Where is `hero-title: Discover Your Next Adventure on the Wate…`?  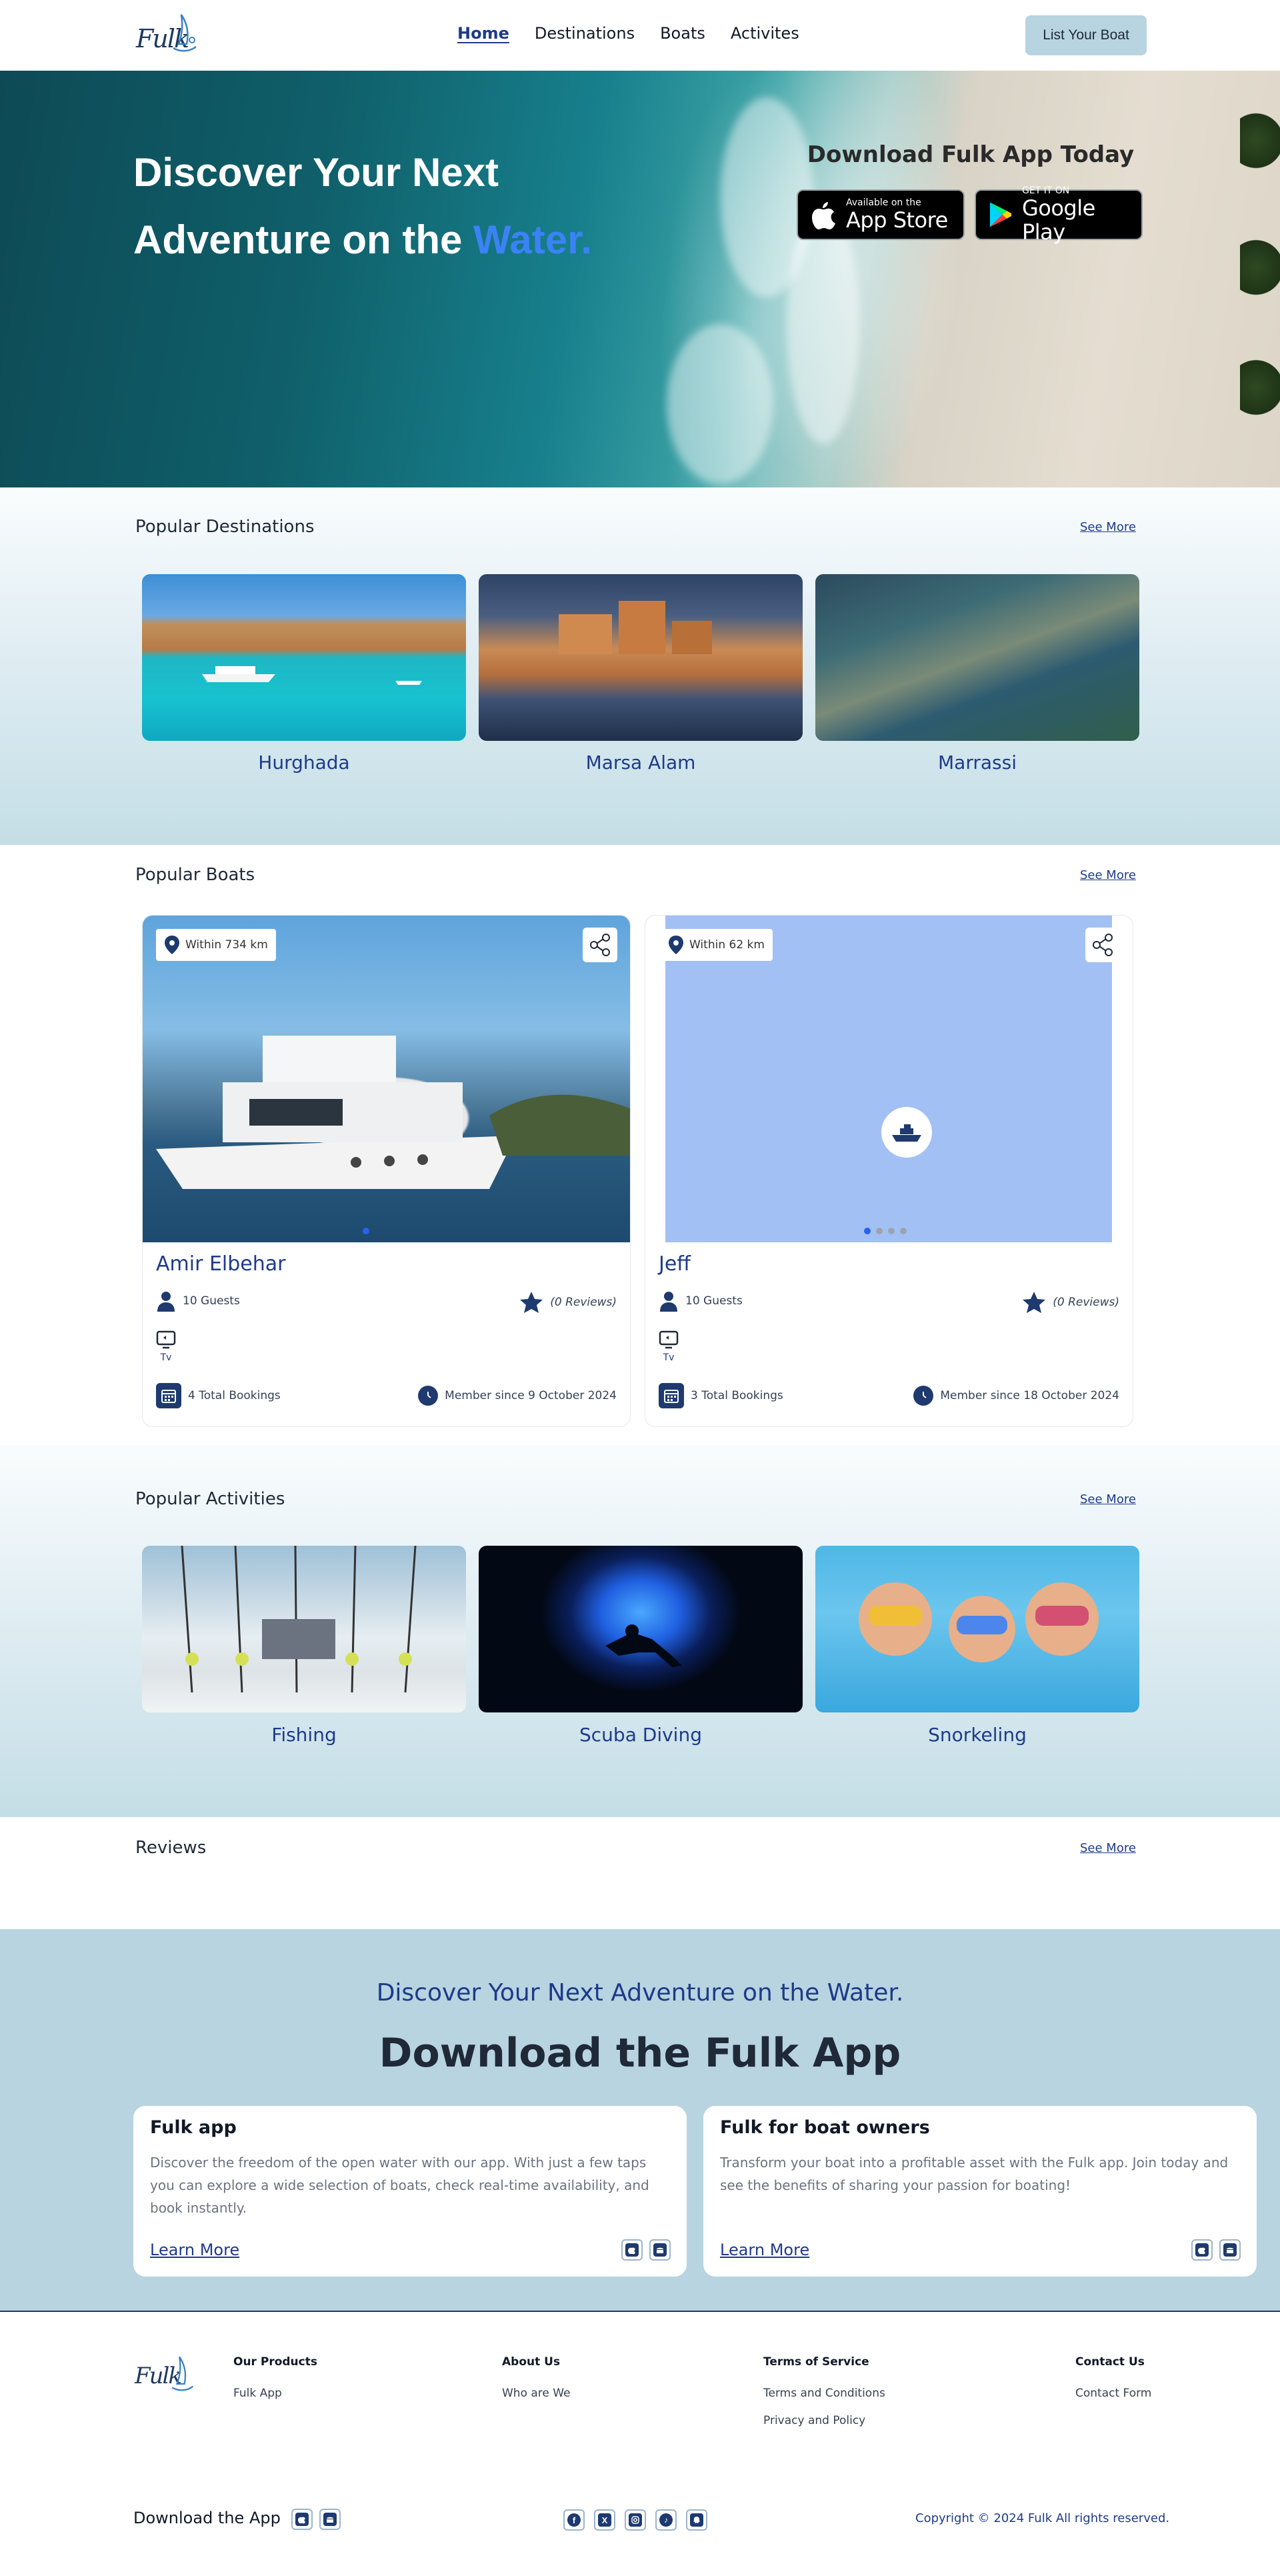
hero-title: Discover Your Next Adventure on the Wate… is located at coordinates (386, 206).